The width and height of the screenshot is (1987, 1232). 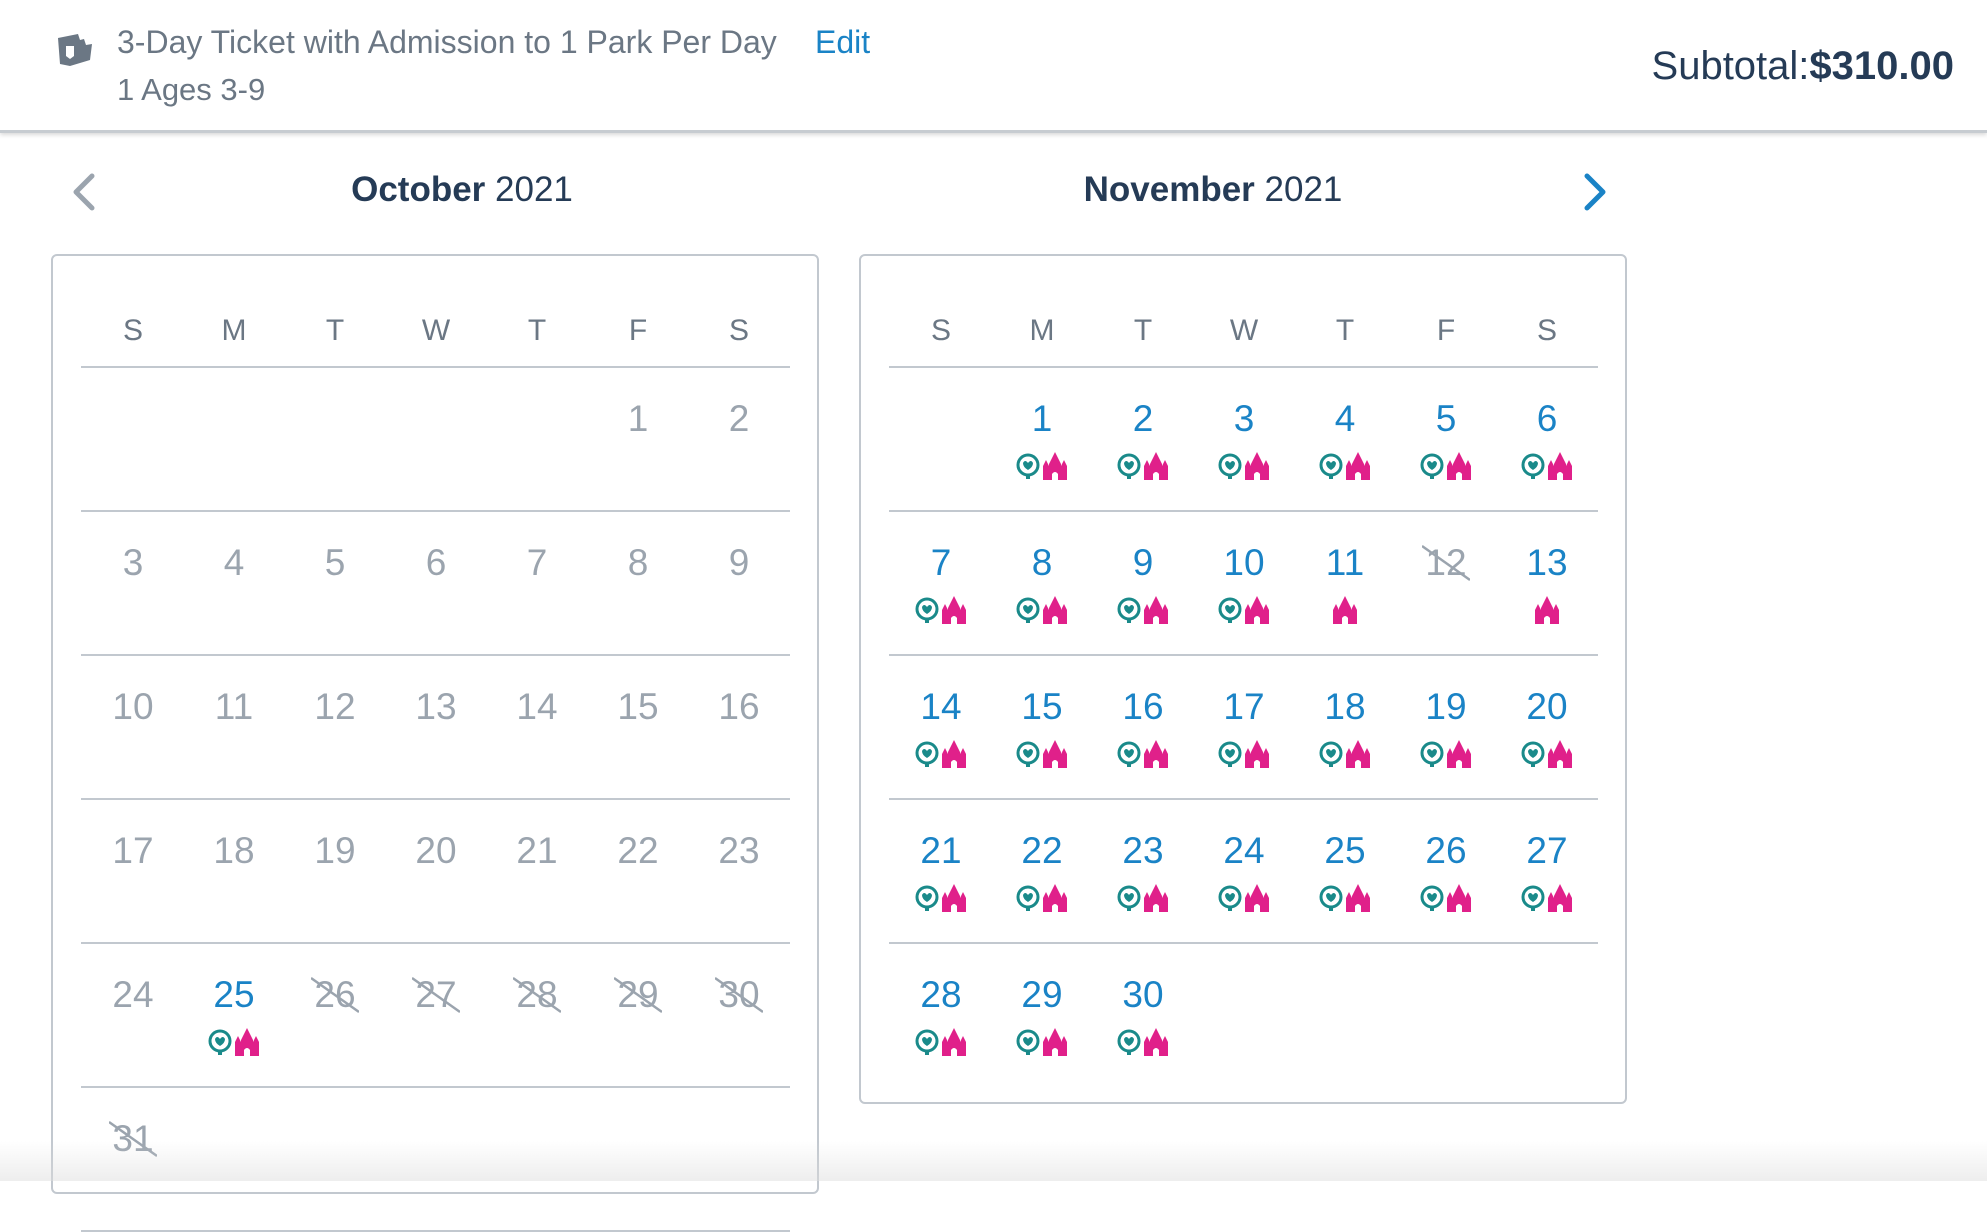 I want to click on calendar-day: 1, so click(x=1042, y=439).